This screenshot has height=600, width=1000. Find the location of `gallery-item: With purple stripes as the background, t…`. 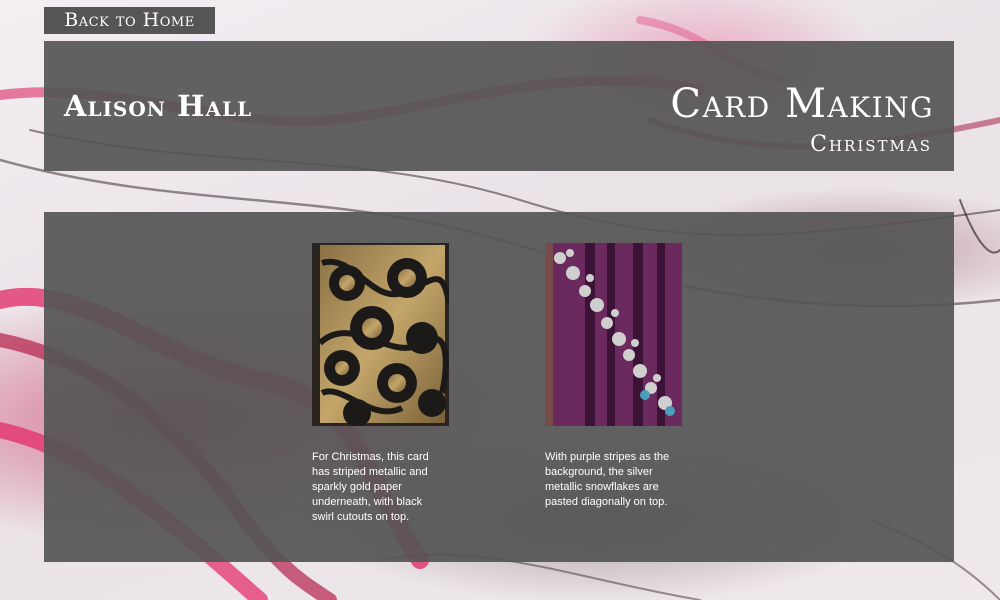

gallery-item: With purple stripes as the background, t… is located at coordinates (615, 376).